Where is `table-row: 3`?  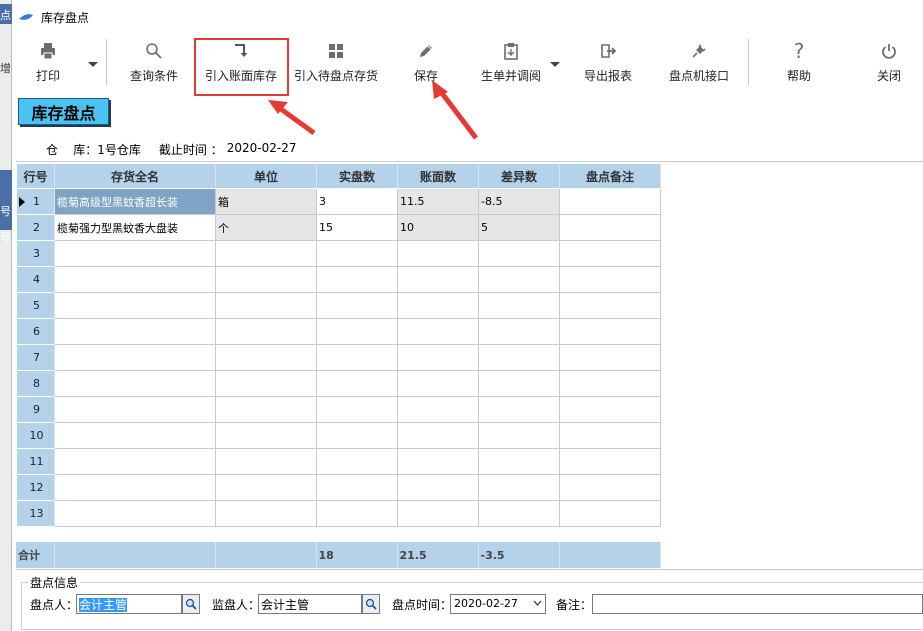 table-row: 3 is located at coordinates (338, 253).